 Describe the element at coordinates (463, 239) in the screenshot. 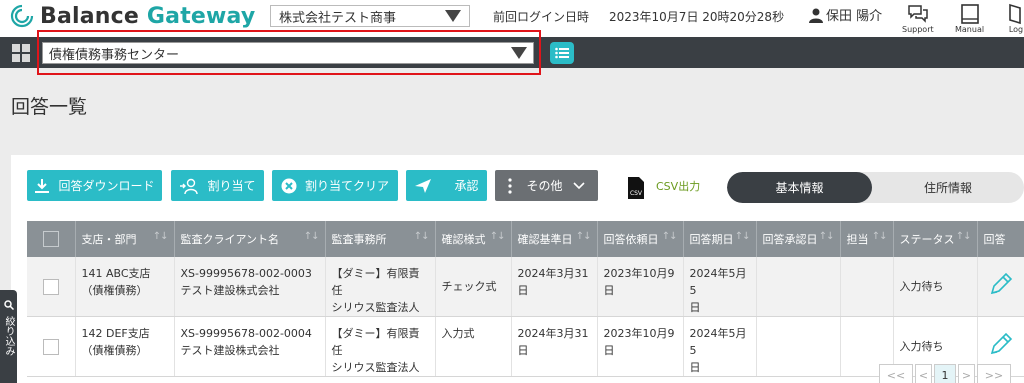

I see `col-form-label: 確認様式` at that location.